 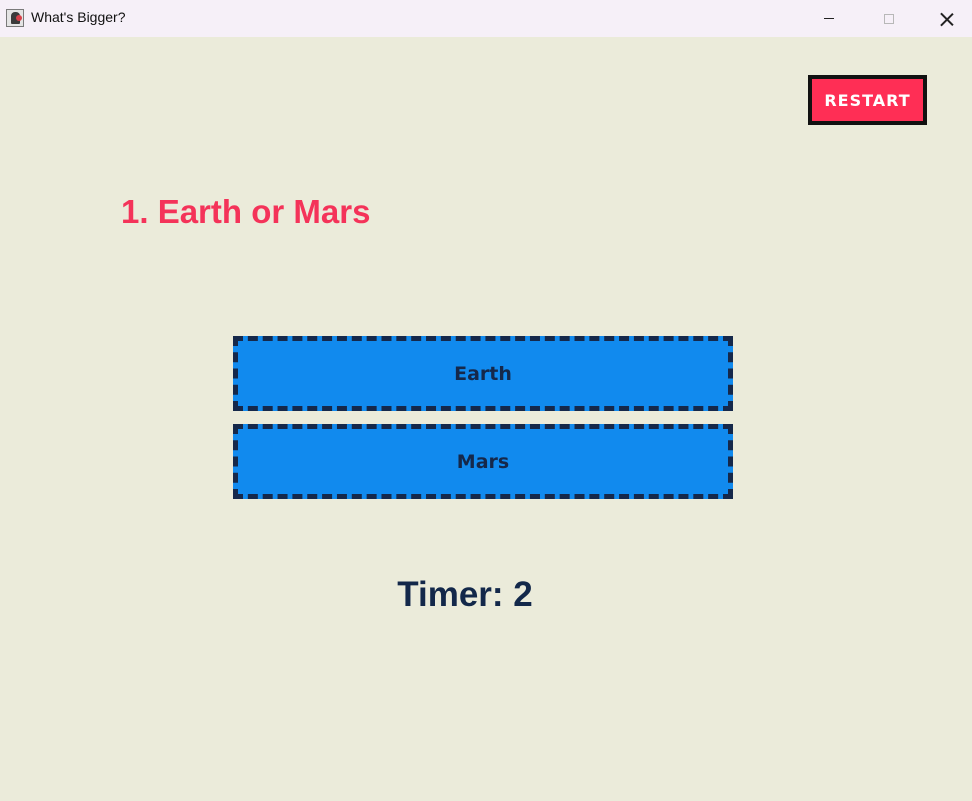 I want to click on answer-button-earth: Earth, so click(x=483, y=373).